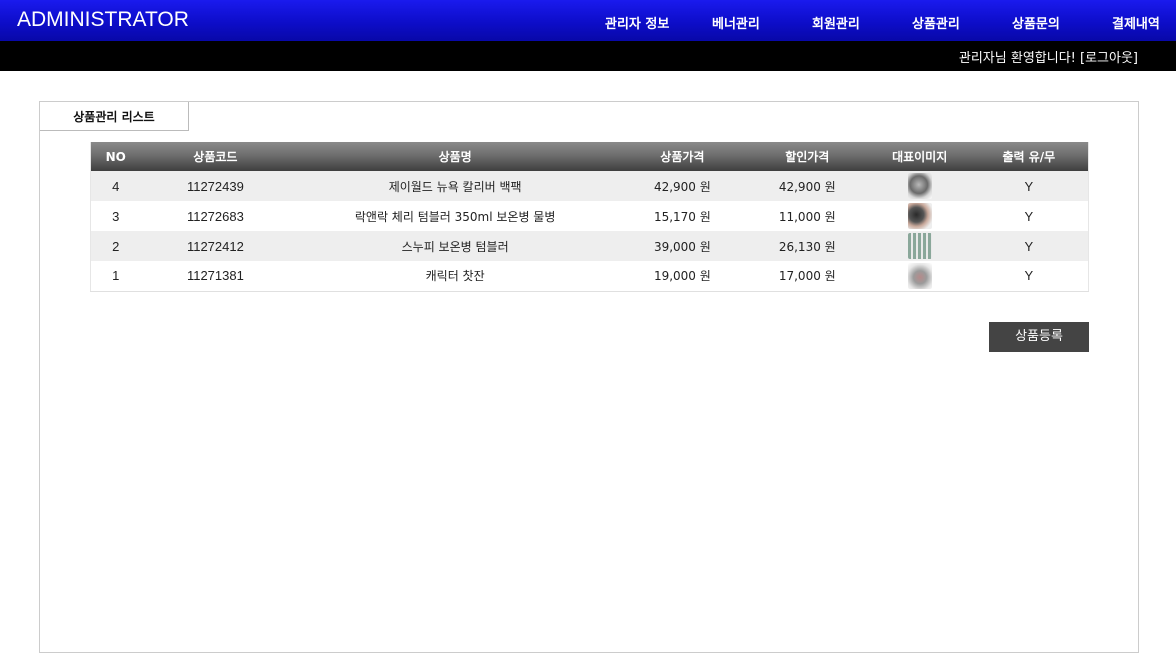 This screenshot has height=669, width=1176. I want to click on tumbler-thumbnail, so click(919, 216).